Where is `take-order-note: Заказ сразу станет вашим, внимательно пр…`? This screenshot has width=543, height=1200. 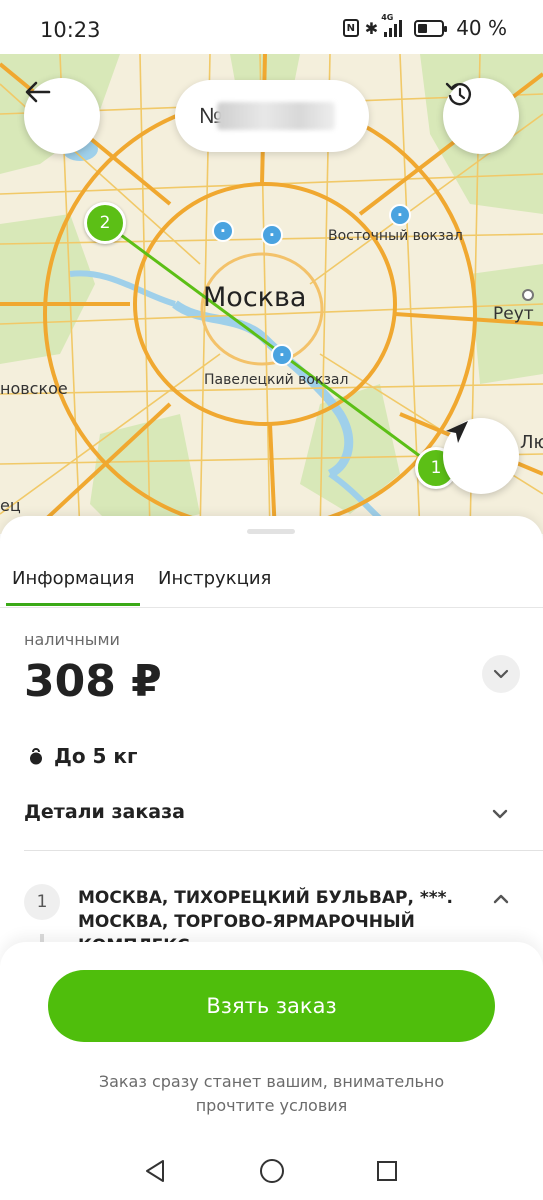 take-order-note: Заказ сразу станет вашим, внимательно пр… is located at coordinates (271, 1093).